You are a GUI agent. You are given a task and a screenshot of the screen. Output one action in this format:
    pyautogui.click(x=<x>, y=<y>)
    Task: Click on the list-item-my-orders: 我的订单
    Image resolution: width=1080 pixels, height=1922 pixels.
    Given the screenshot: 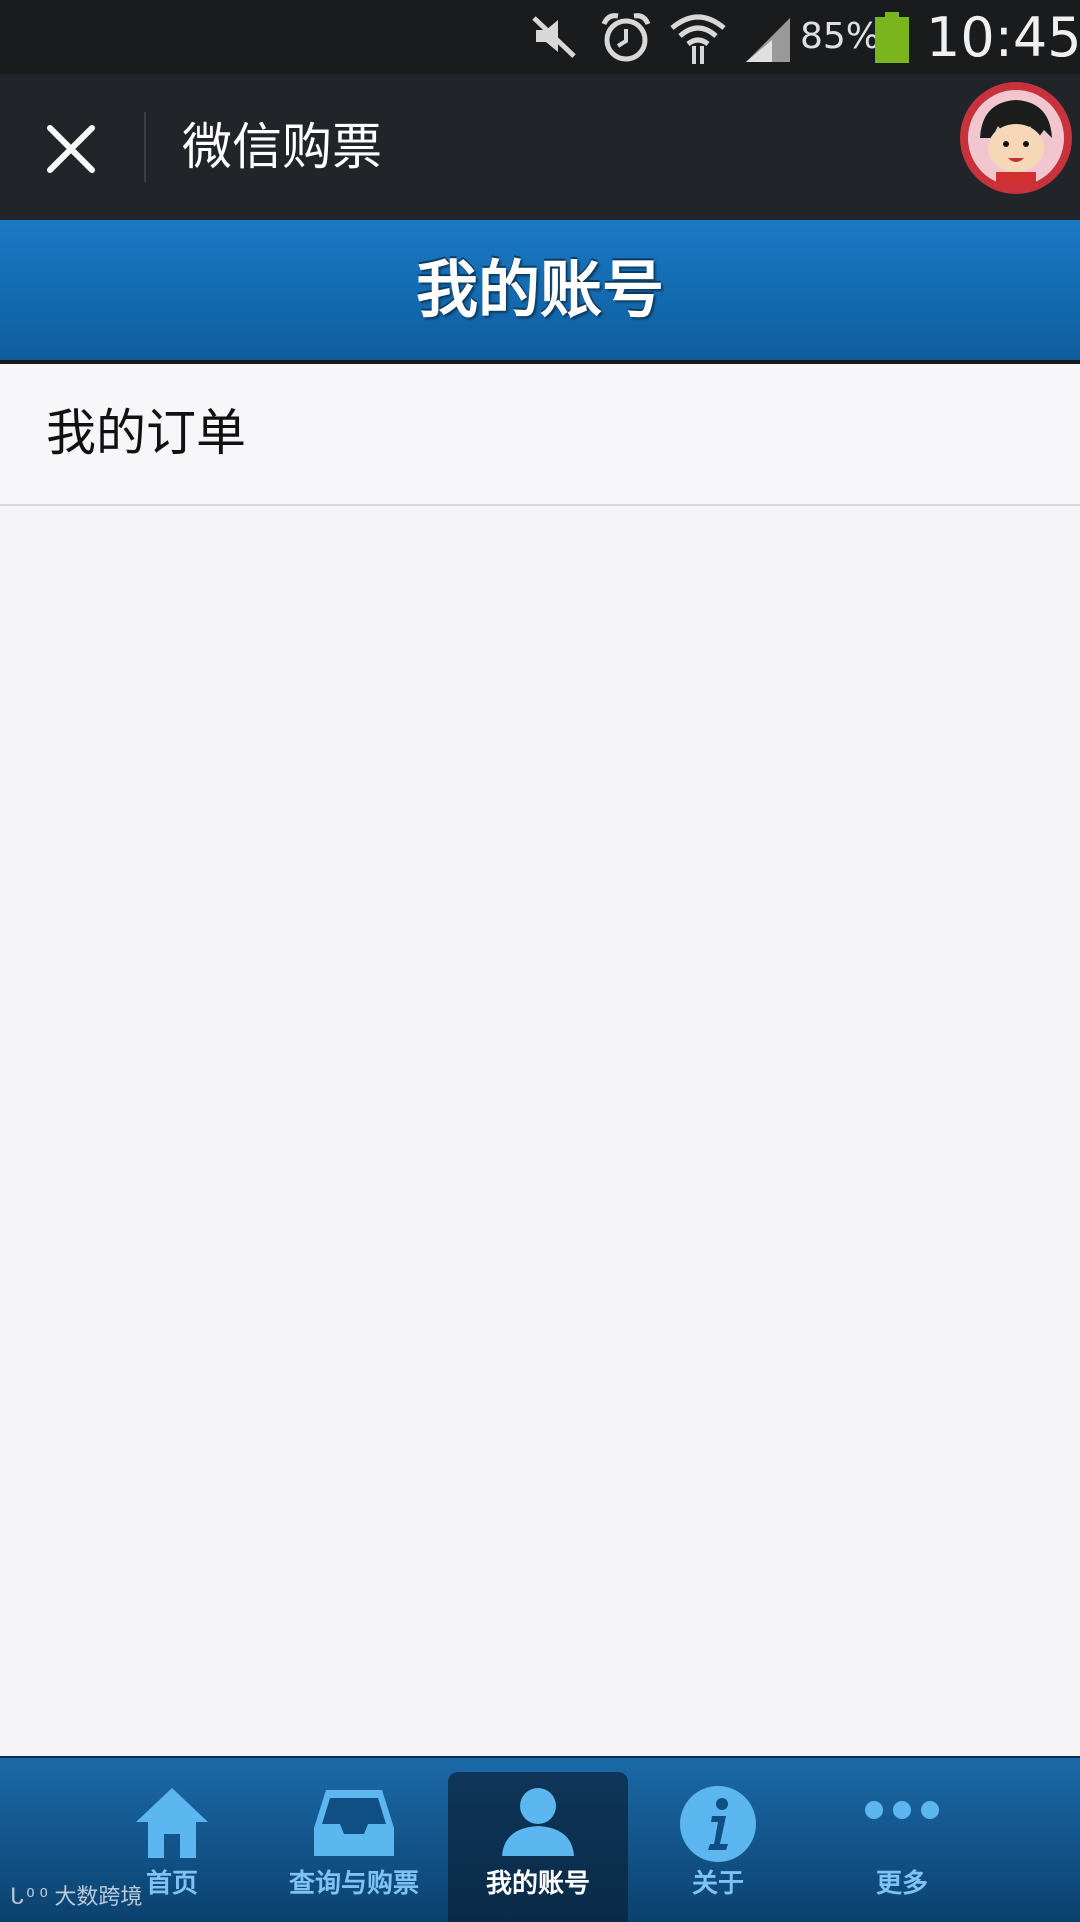 What is the action you would take?
    pyautogui.click(x=540, y=435)
    